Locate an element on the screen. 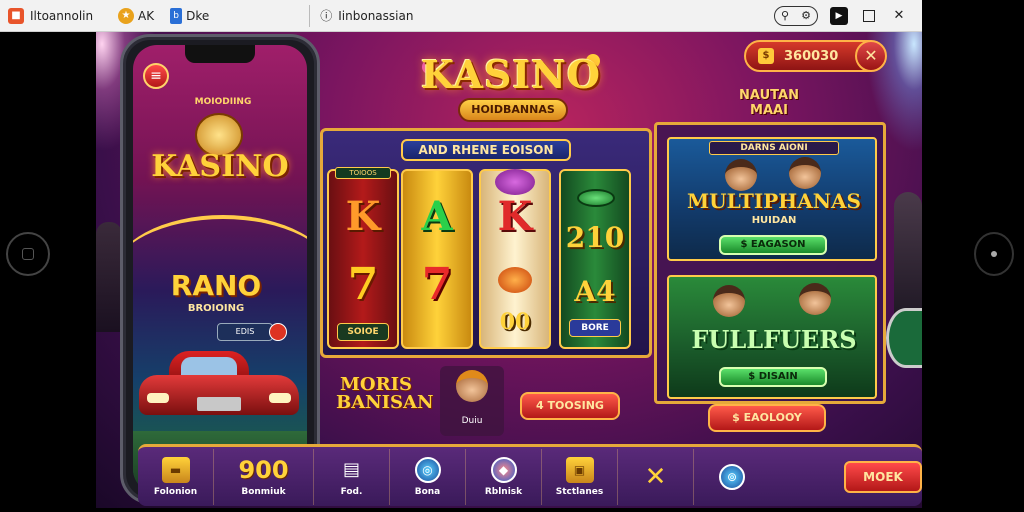 Image resolution: width=1024 pixels, height=512 pixels. main-action-button: MOEK is located at coordinates (883, 477).